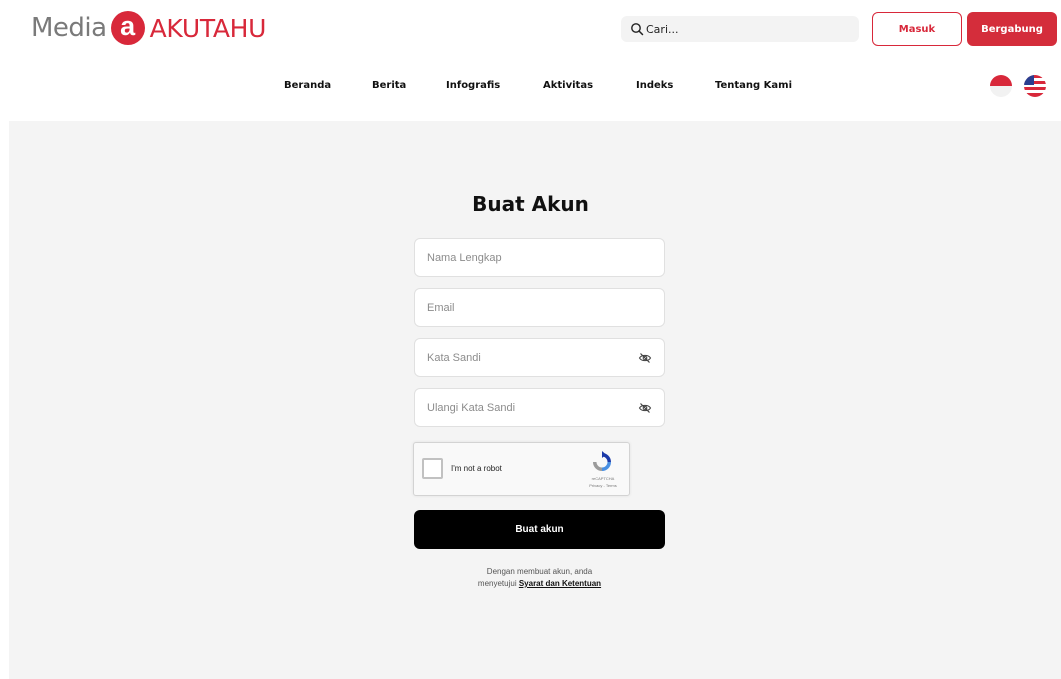 Image resolution: width=1061 pixels, height=679 pixels. What do you see at coordinates (603, 478) in the screenshot?
I see `recaptcha-brand: reCAPTCHA` at bounding box center [603, 478].